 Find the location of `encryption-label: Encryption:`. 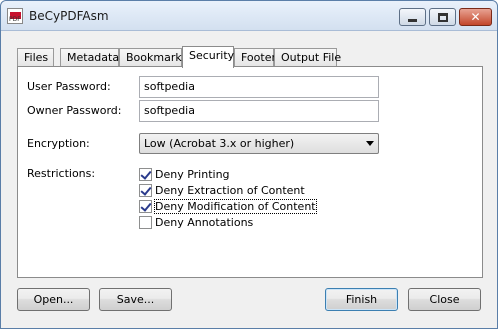

encryption-label: Encryption: is located at coordinates (58, 143).